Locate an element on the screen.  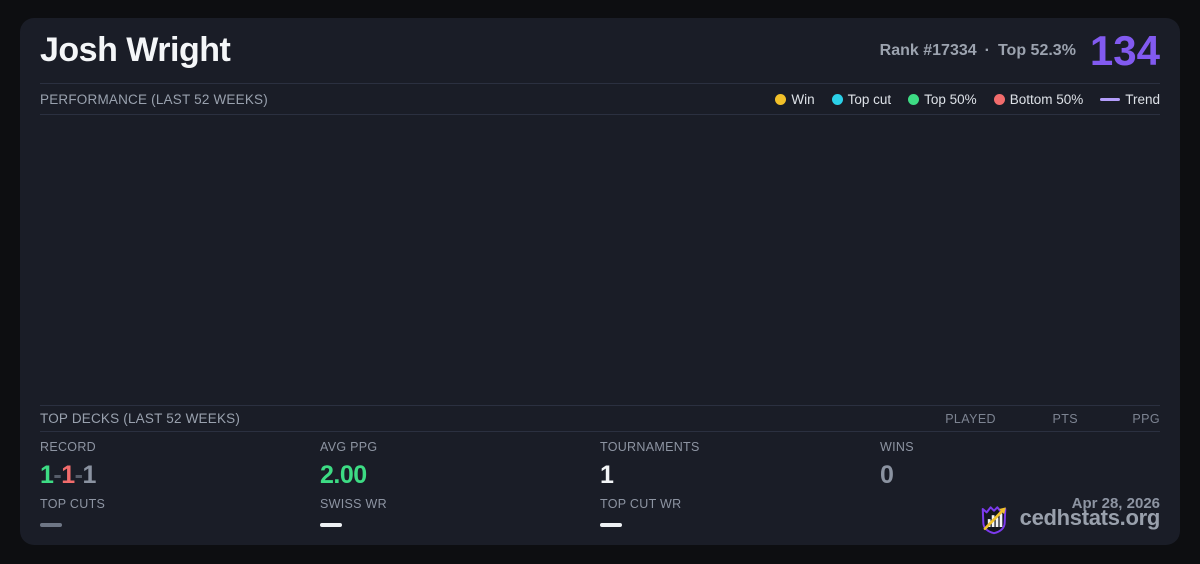
legend-item-win: Win is located at coordinates (795, 99).